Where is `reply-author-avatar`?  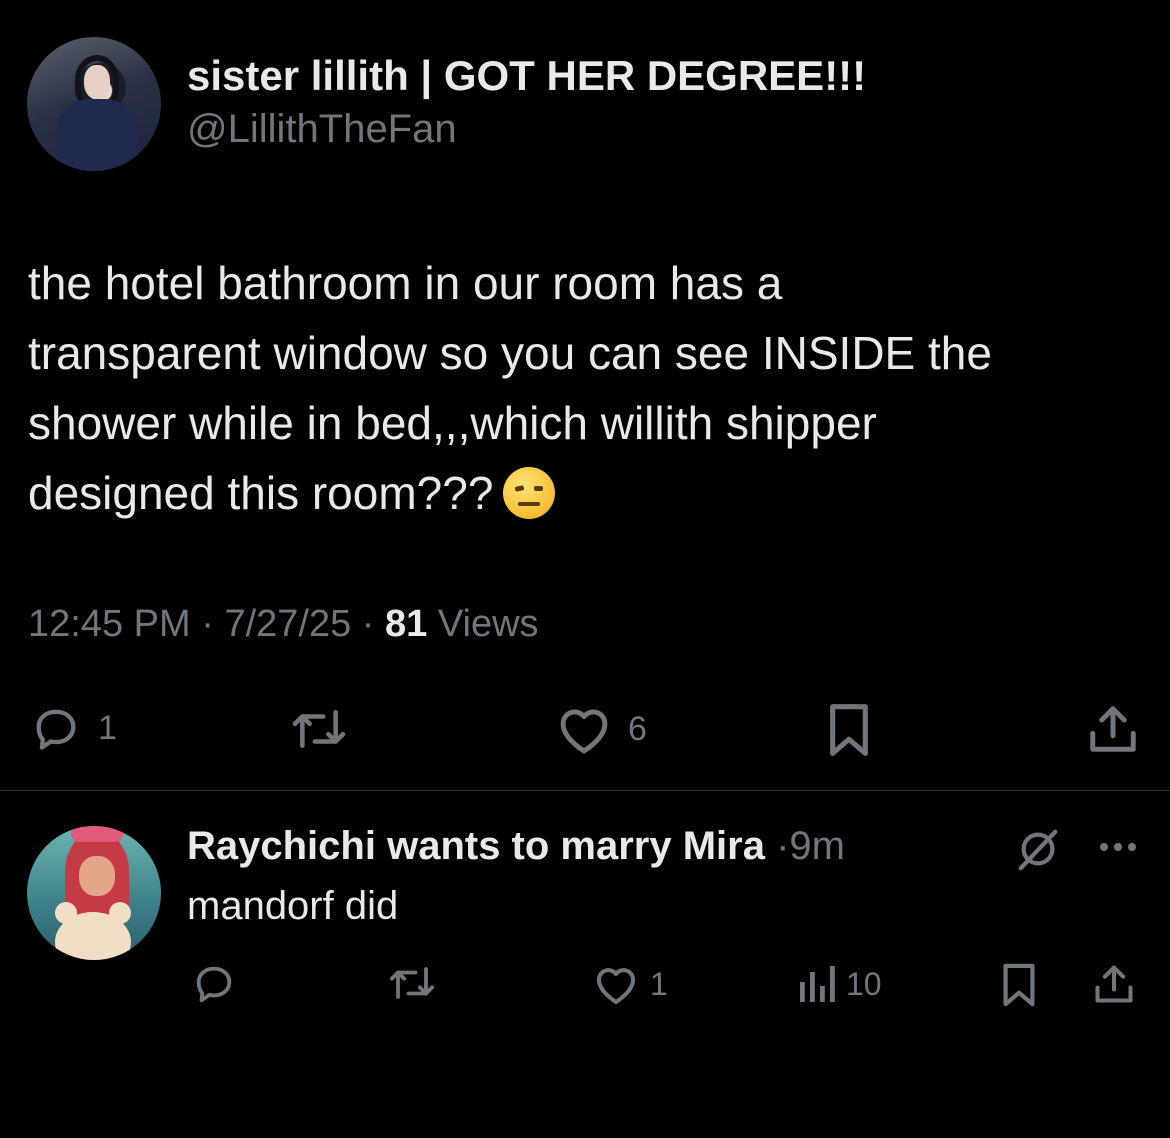
reply-author-avatar is located at coordinates (94, 893).